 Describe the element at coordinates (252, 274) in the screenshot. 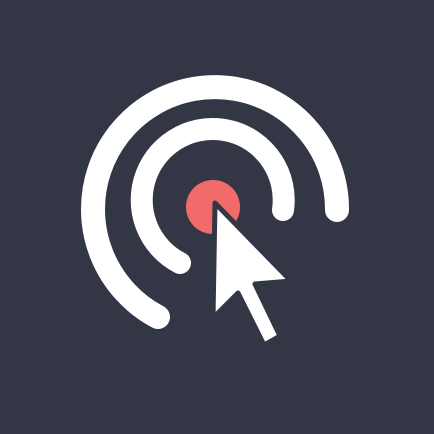

I see `cursor-arrow` at that location.